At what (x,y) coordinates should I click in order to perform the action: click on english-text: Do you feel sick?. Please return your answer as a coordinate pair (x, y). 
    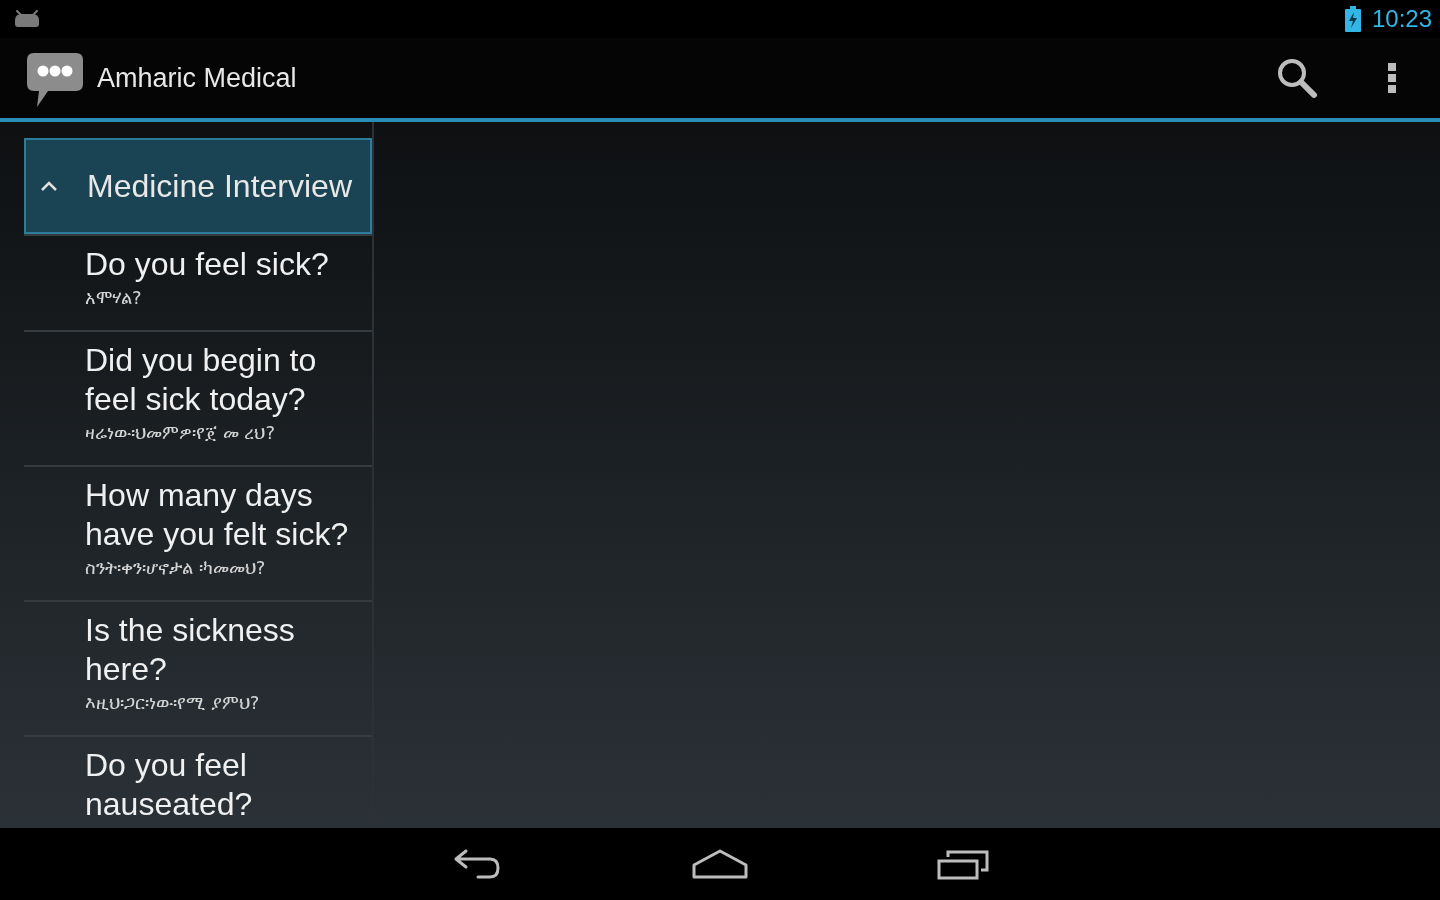
    Looking at the image, I should click on (207, 264).